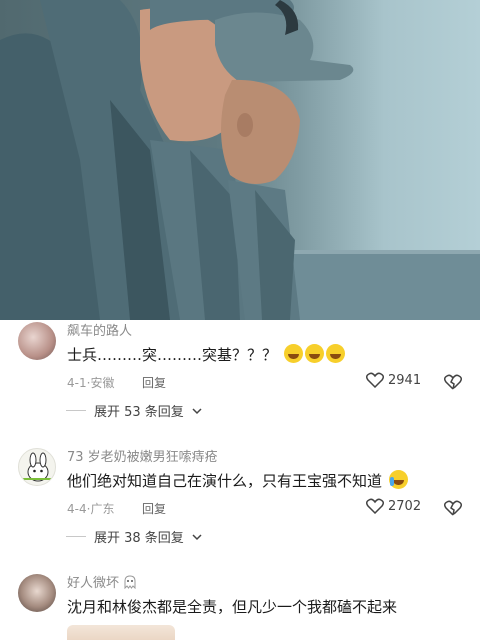  I want to click on comment-meta: 4-4·广东, so click(90, 508).